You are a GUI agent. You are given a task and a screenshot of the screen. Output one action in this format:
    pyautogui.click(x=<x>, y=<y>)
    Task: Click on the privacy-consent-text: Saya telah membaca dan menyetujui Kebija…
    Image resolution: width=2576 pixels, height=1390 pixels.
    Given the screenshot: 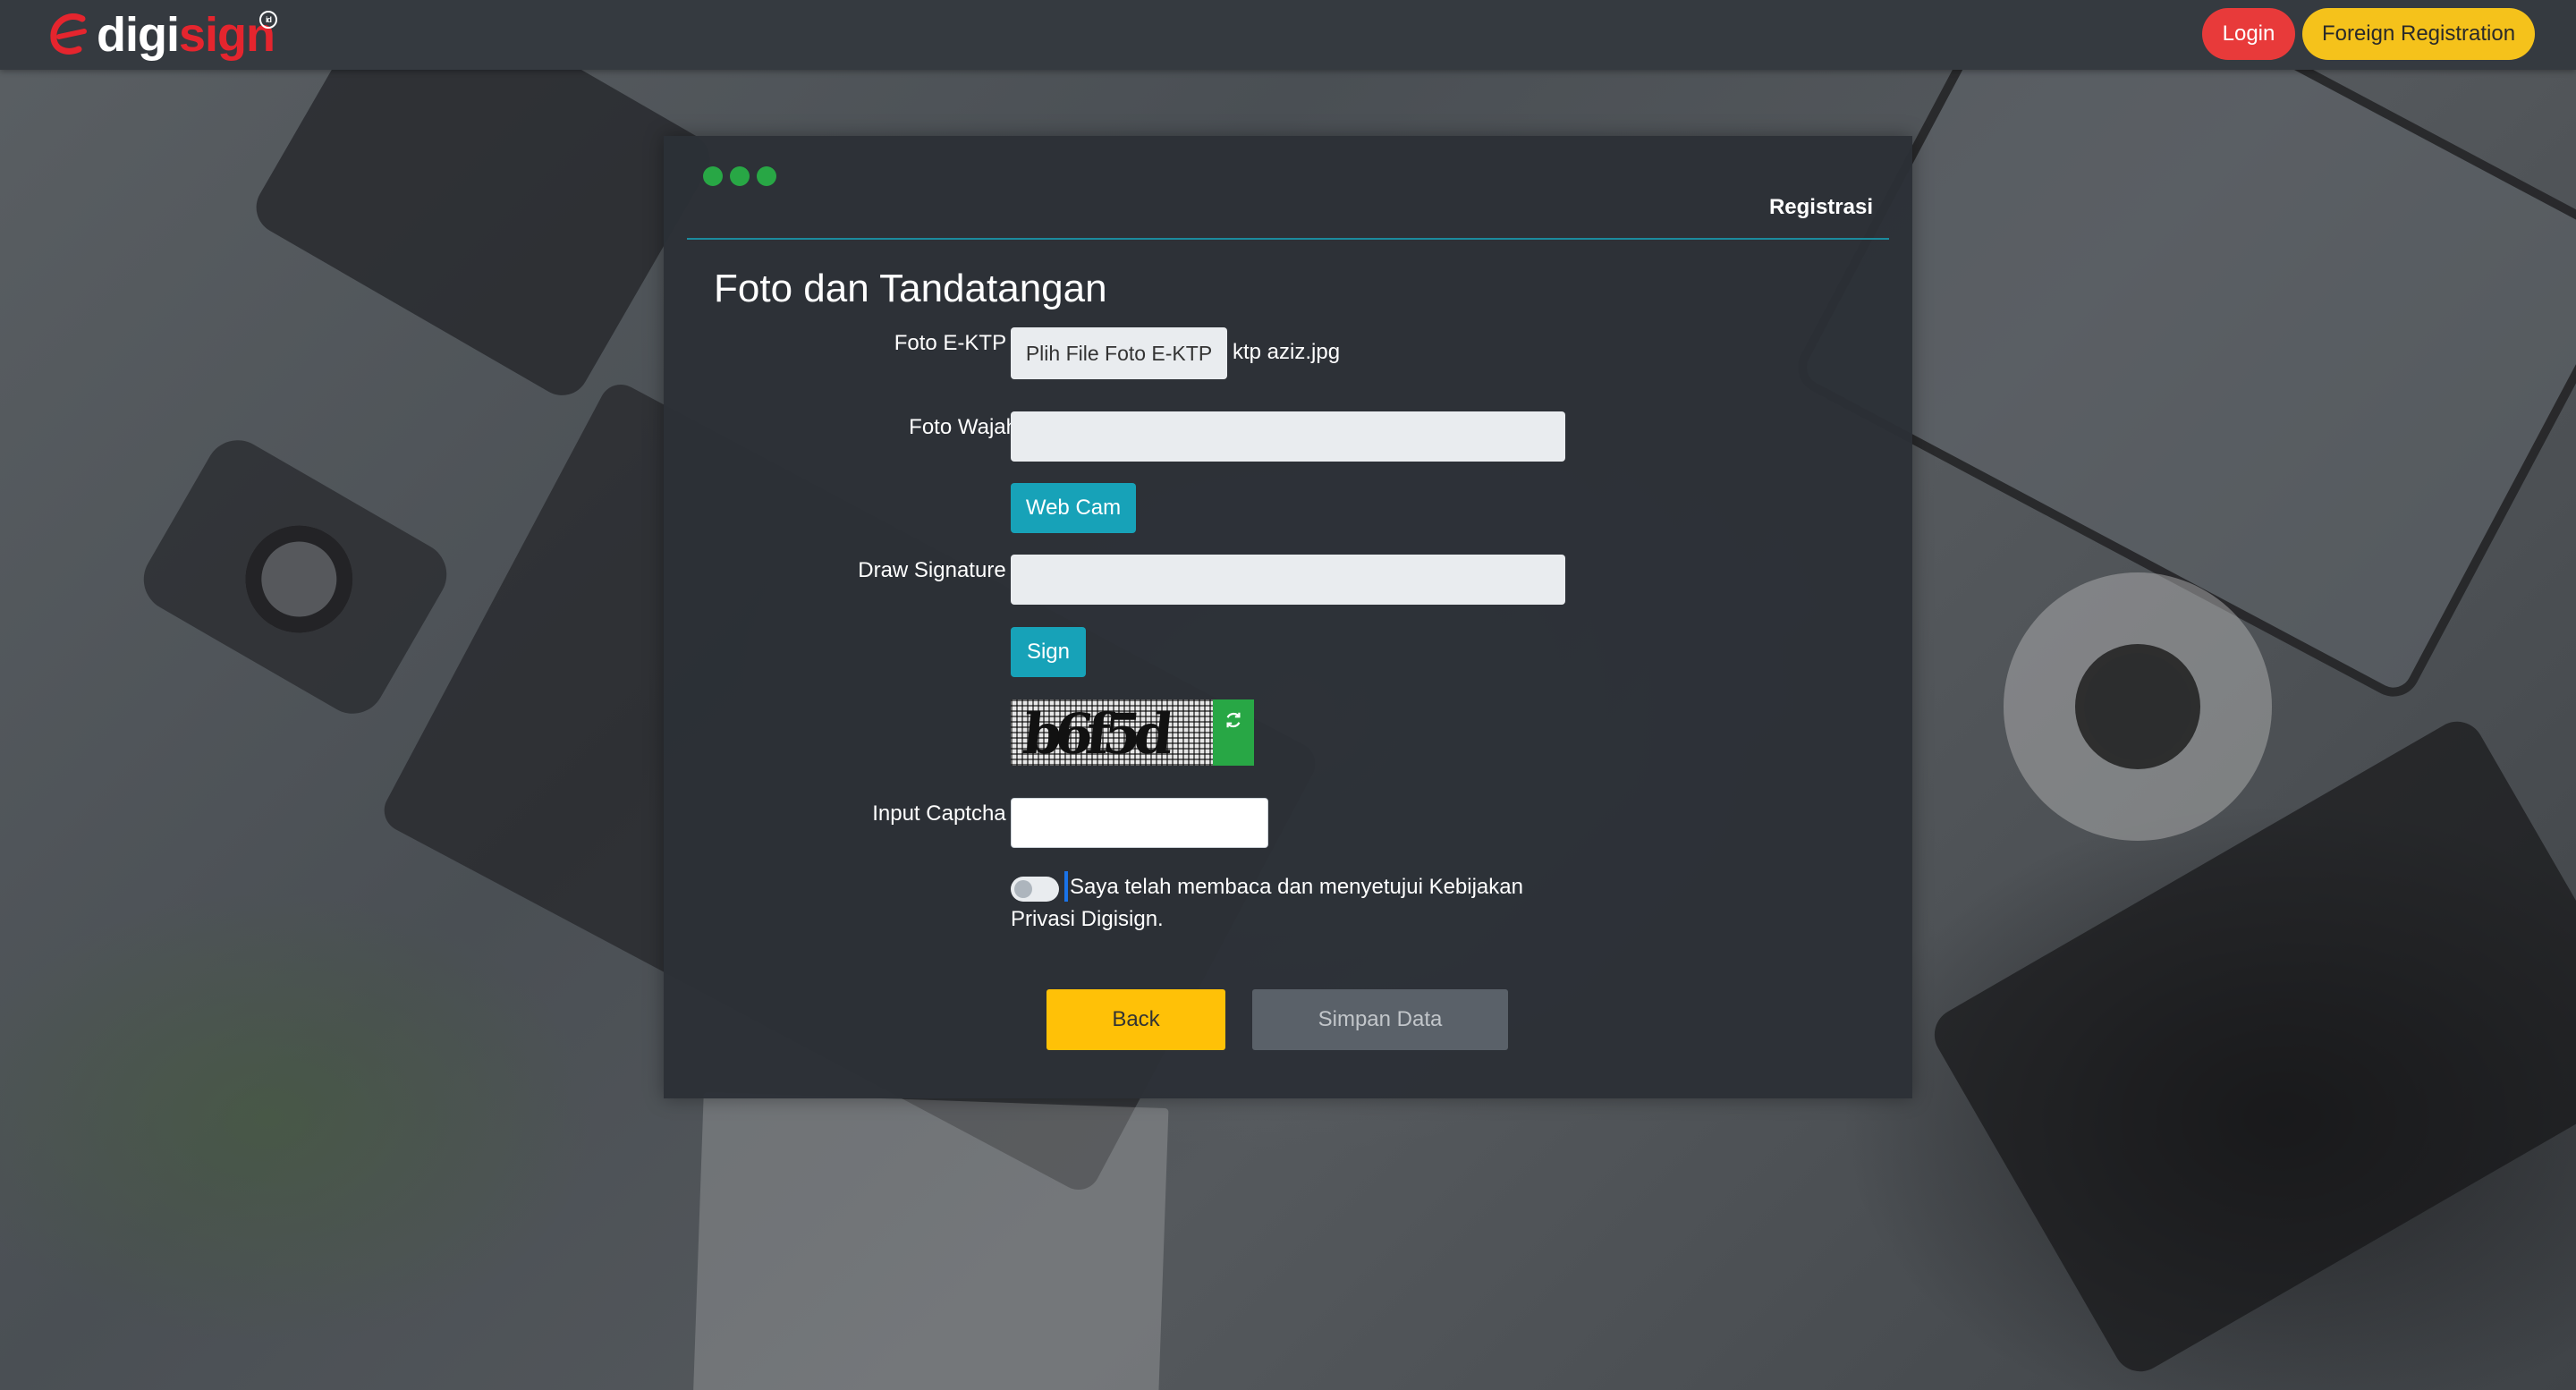 What is the action you would take?
    pyautogui.click(x=1267, y=903)
    